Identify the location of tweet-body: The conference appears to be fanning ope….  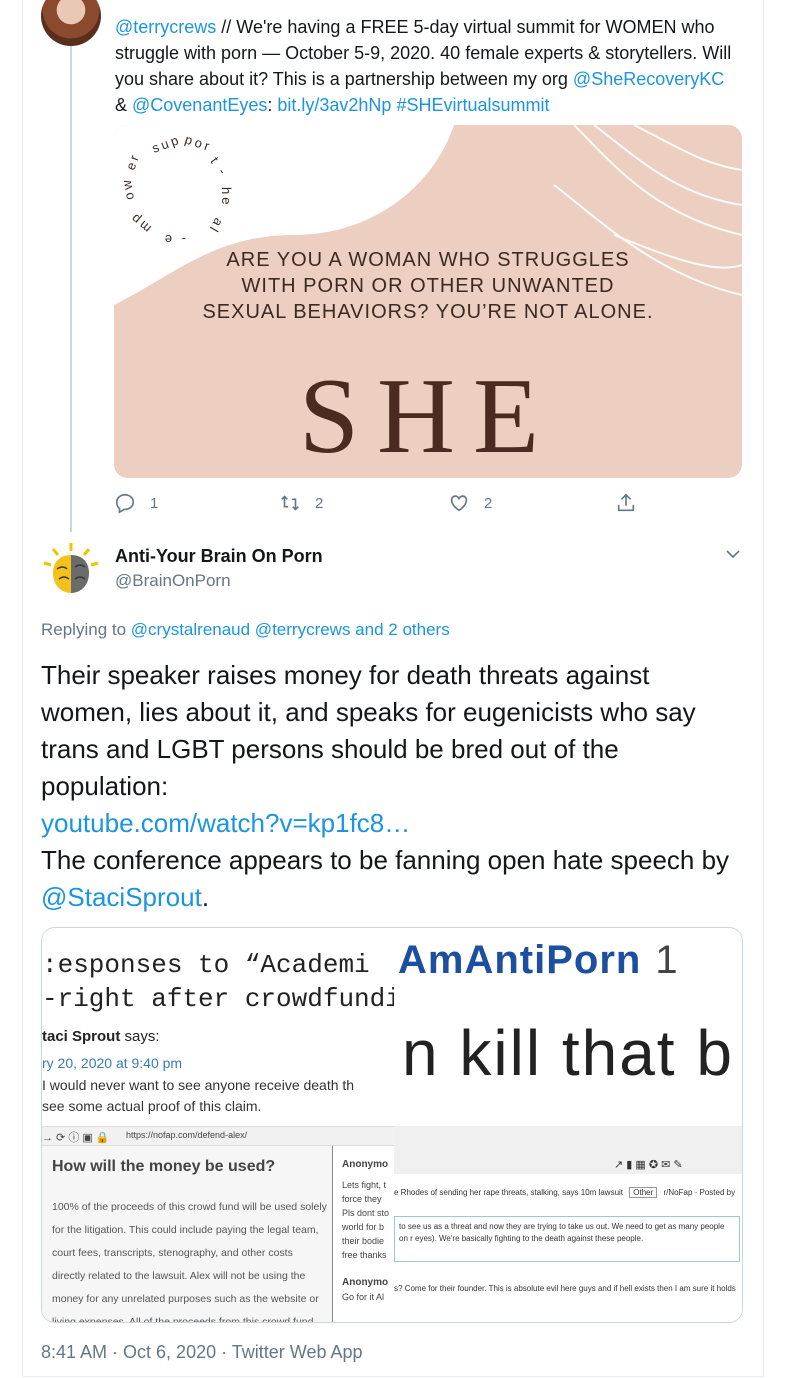
(385, 860).